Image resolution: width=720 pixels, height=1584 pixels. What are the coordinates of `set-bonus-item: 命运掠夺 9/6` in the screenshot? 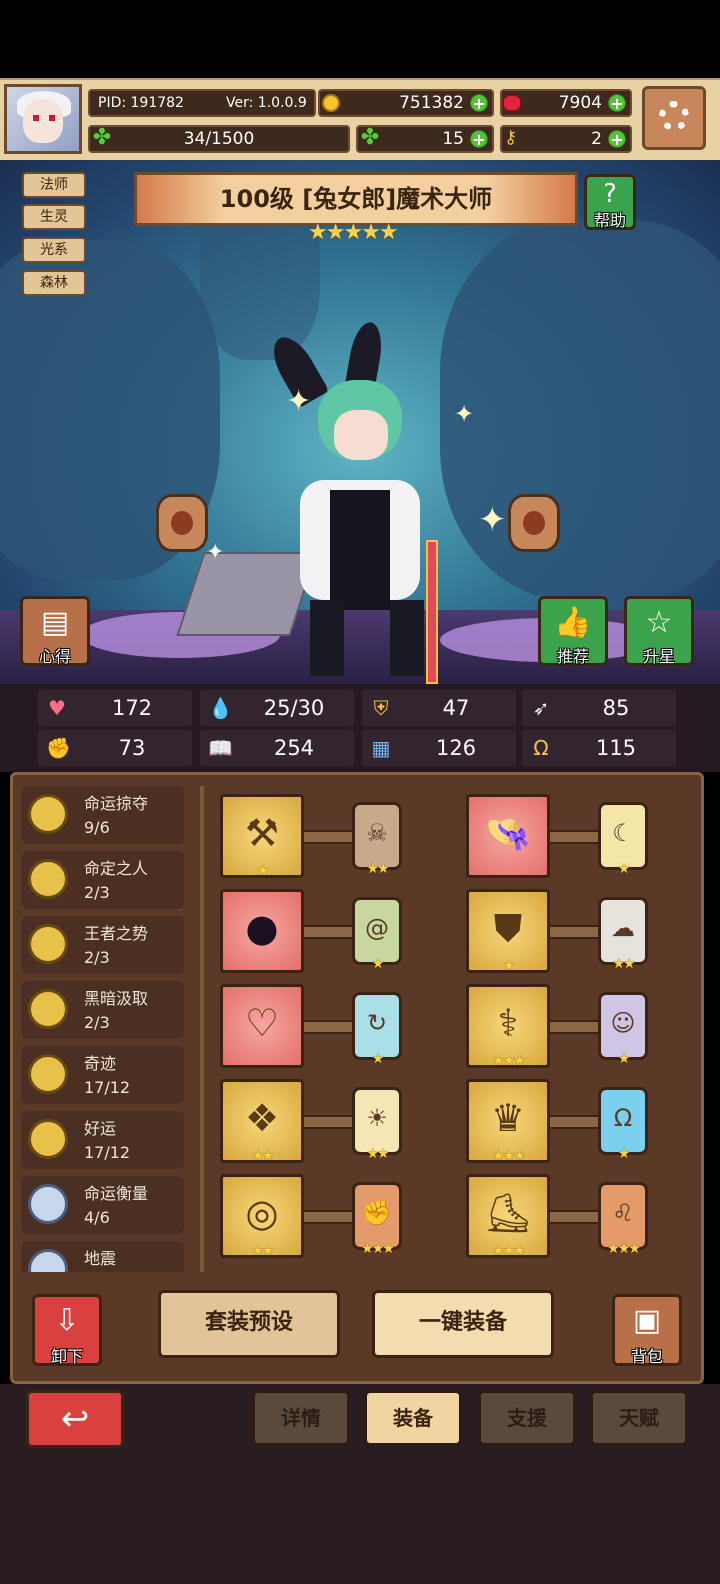 It's located at (103, 815).